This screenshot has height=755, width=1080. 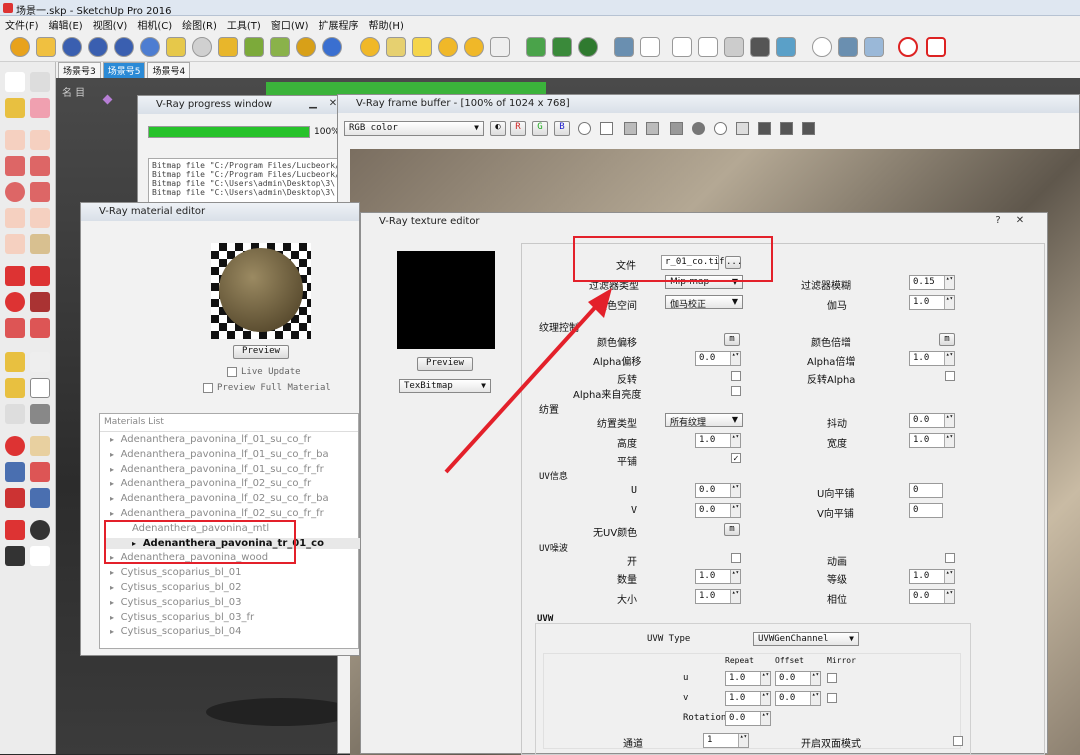 I want to click on dimension-icon, so click(x=40, y=362).